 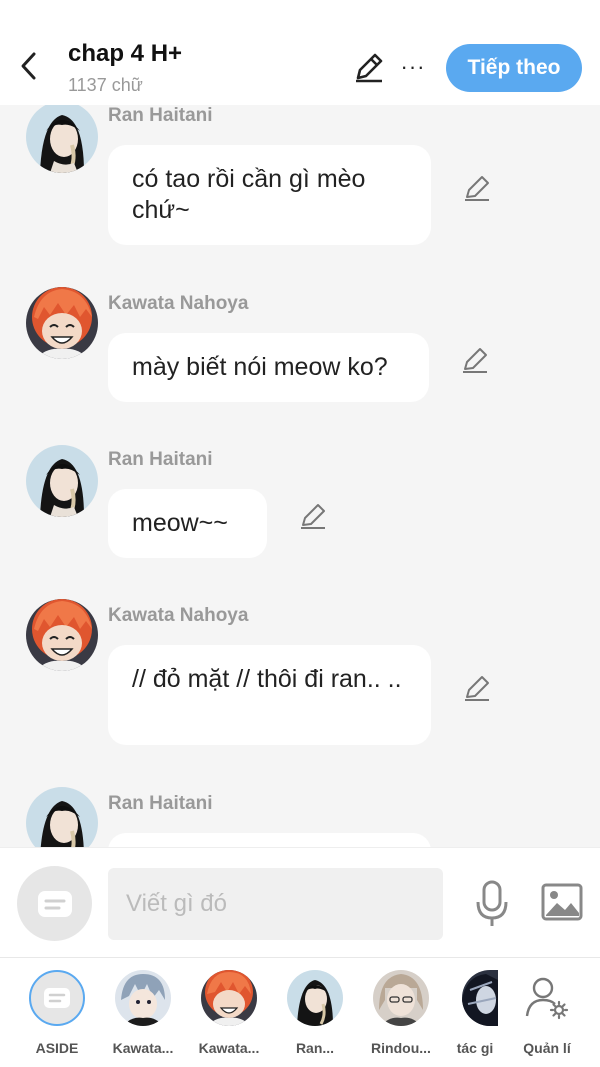 I want to click on word-count: 1137 chữ, so click(x=105, y=85).